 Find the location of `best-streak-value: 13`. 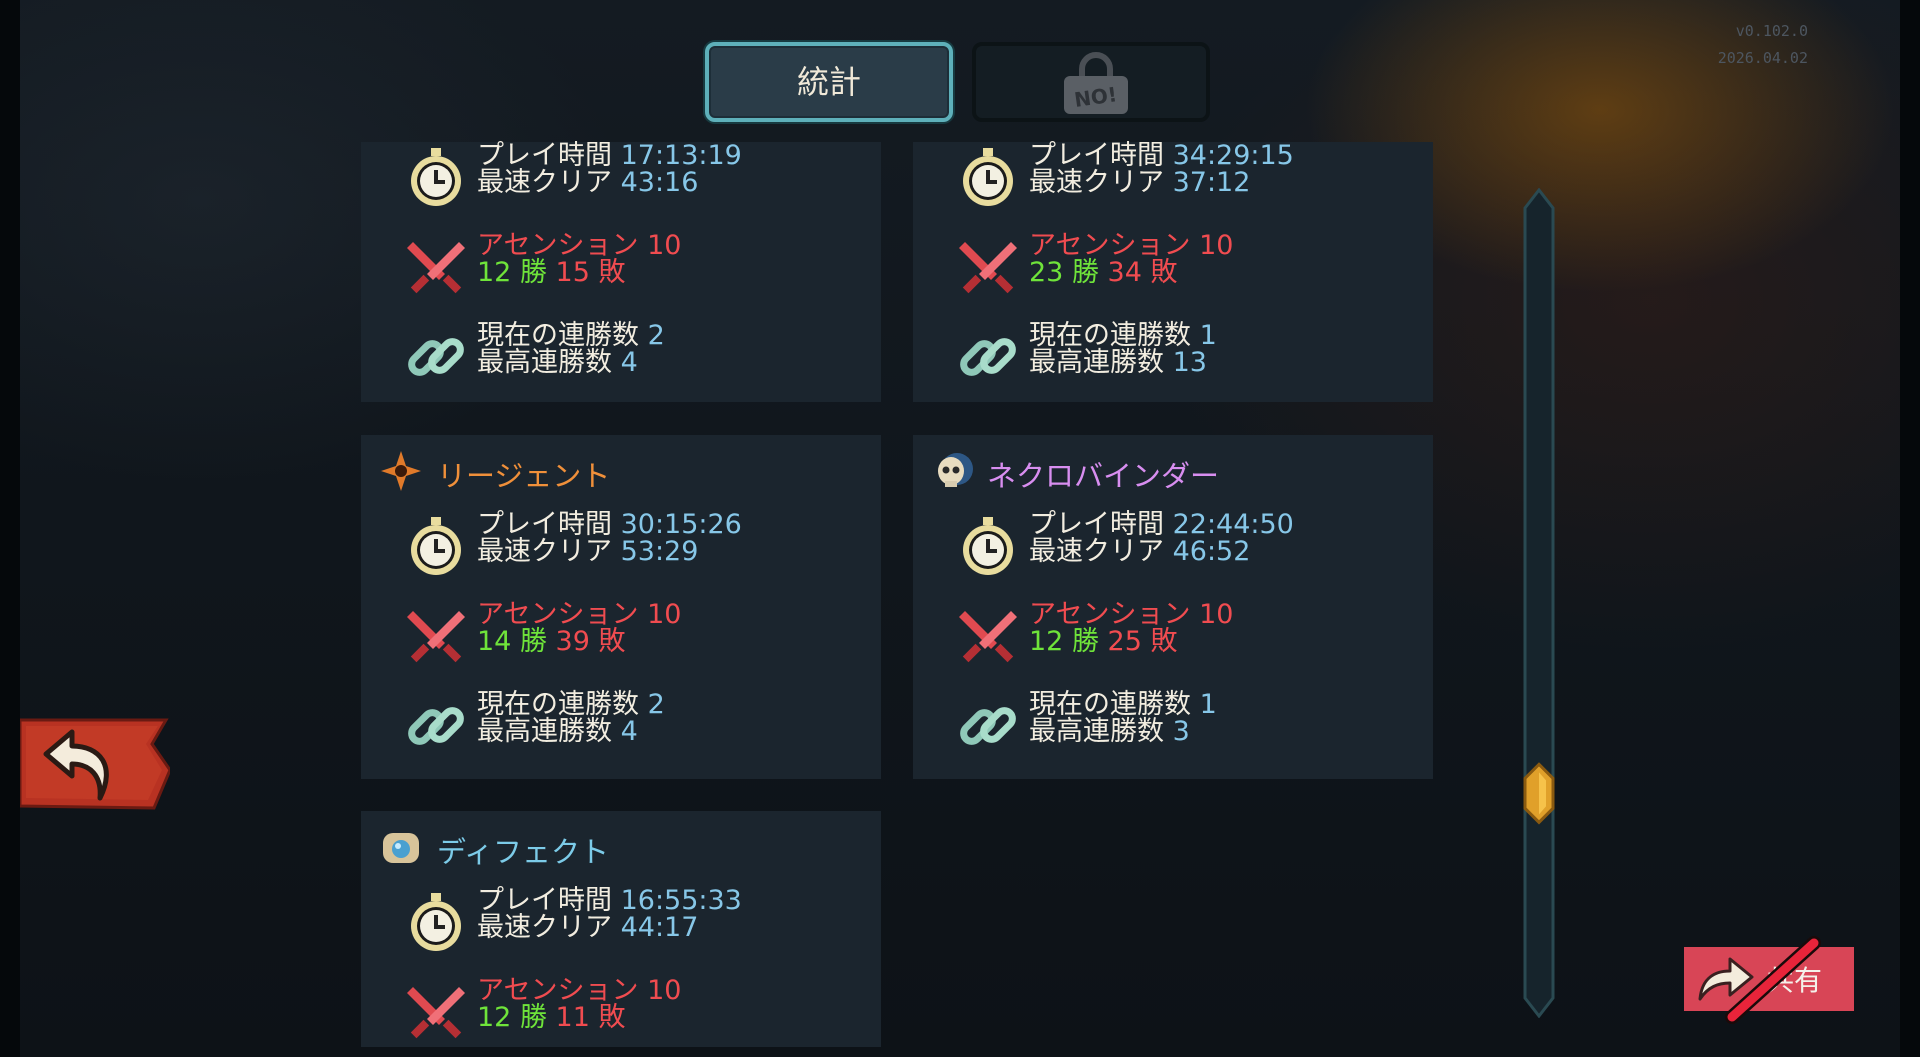

best-streak-value: 13 is located at coordinates (1189, 362).